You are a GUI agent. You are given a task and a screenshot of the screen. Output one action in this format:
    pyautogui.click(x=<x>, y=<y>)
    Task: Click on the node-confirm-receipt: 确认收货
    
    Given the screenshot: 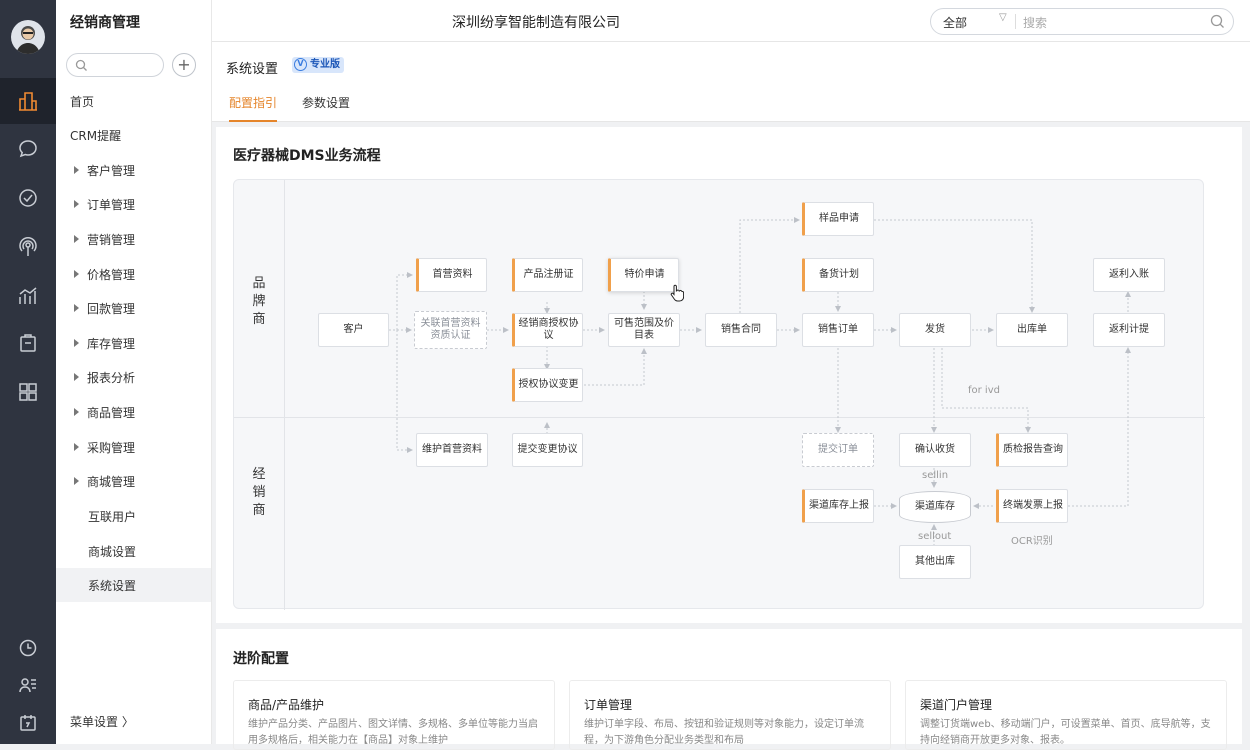 What is the action you would take?
    pyautogui.click(x=935, y=450)
    